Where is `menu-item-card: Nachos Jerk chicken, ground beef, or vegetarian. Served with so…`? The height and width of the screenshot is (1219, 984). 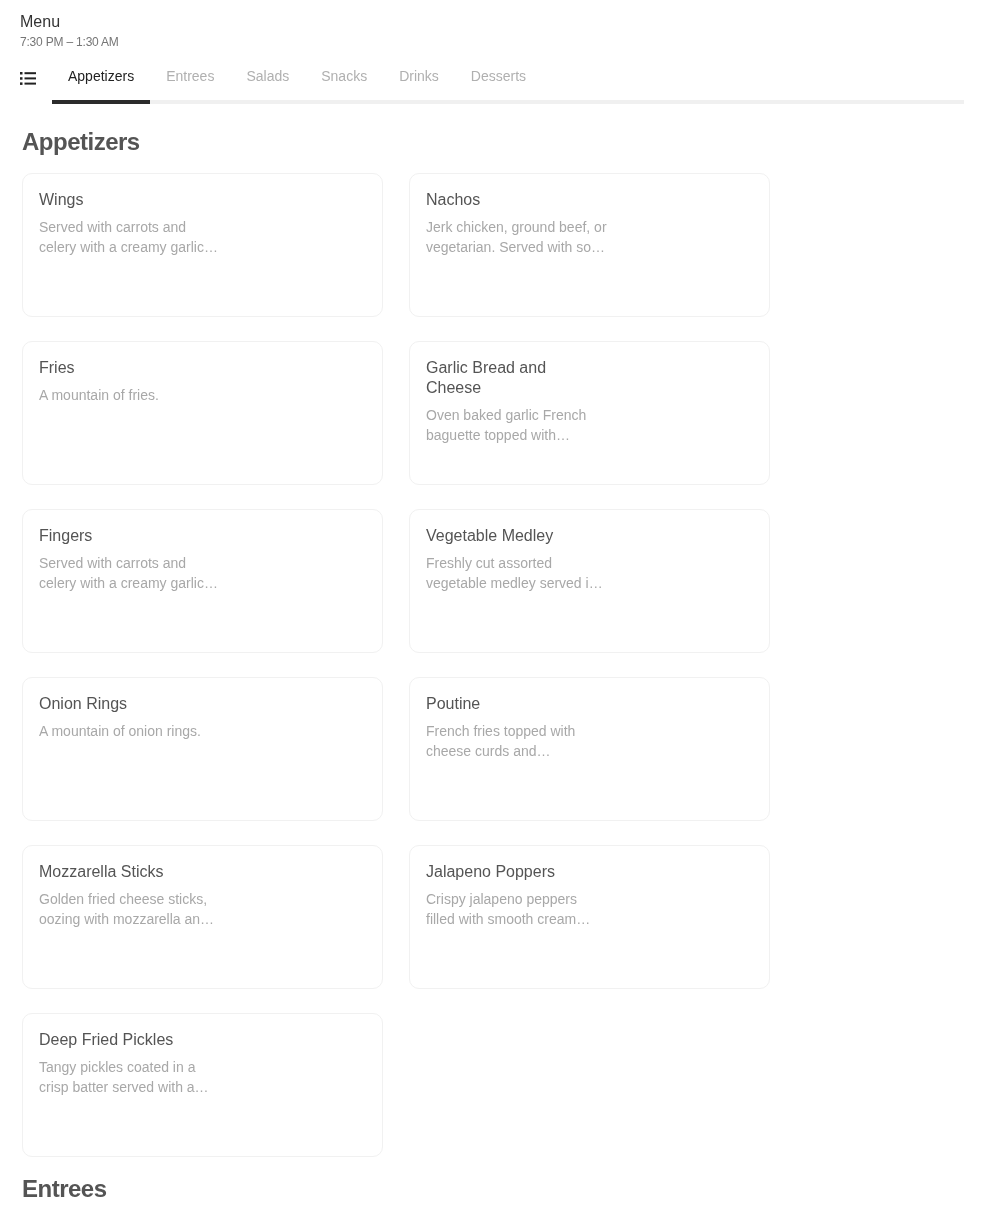 menu-item-card: Nachos Jerk chicken, ground beef, or vegetarian. Served with so… is located at coordinates (589, 245).